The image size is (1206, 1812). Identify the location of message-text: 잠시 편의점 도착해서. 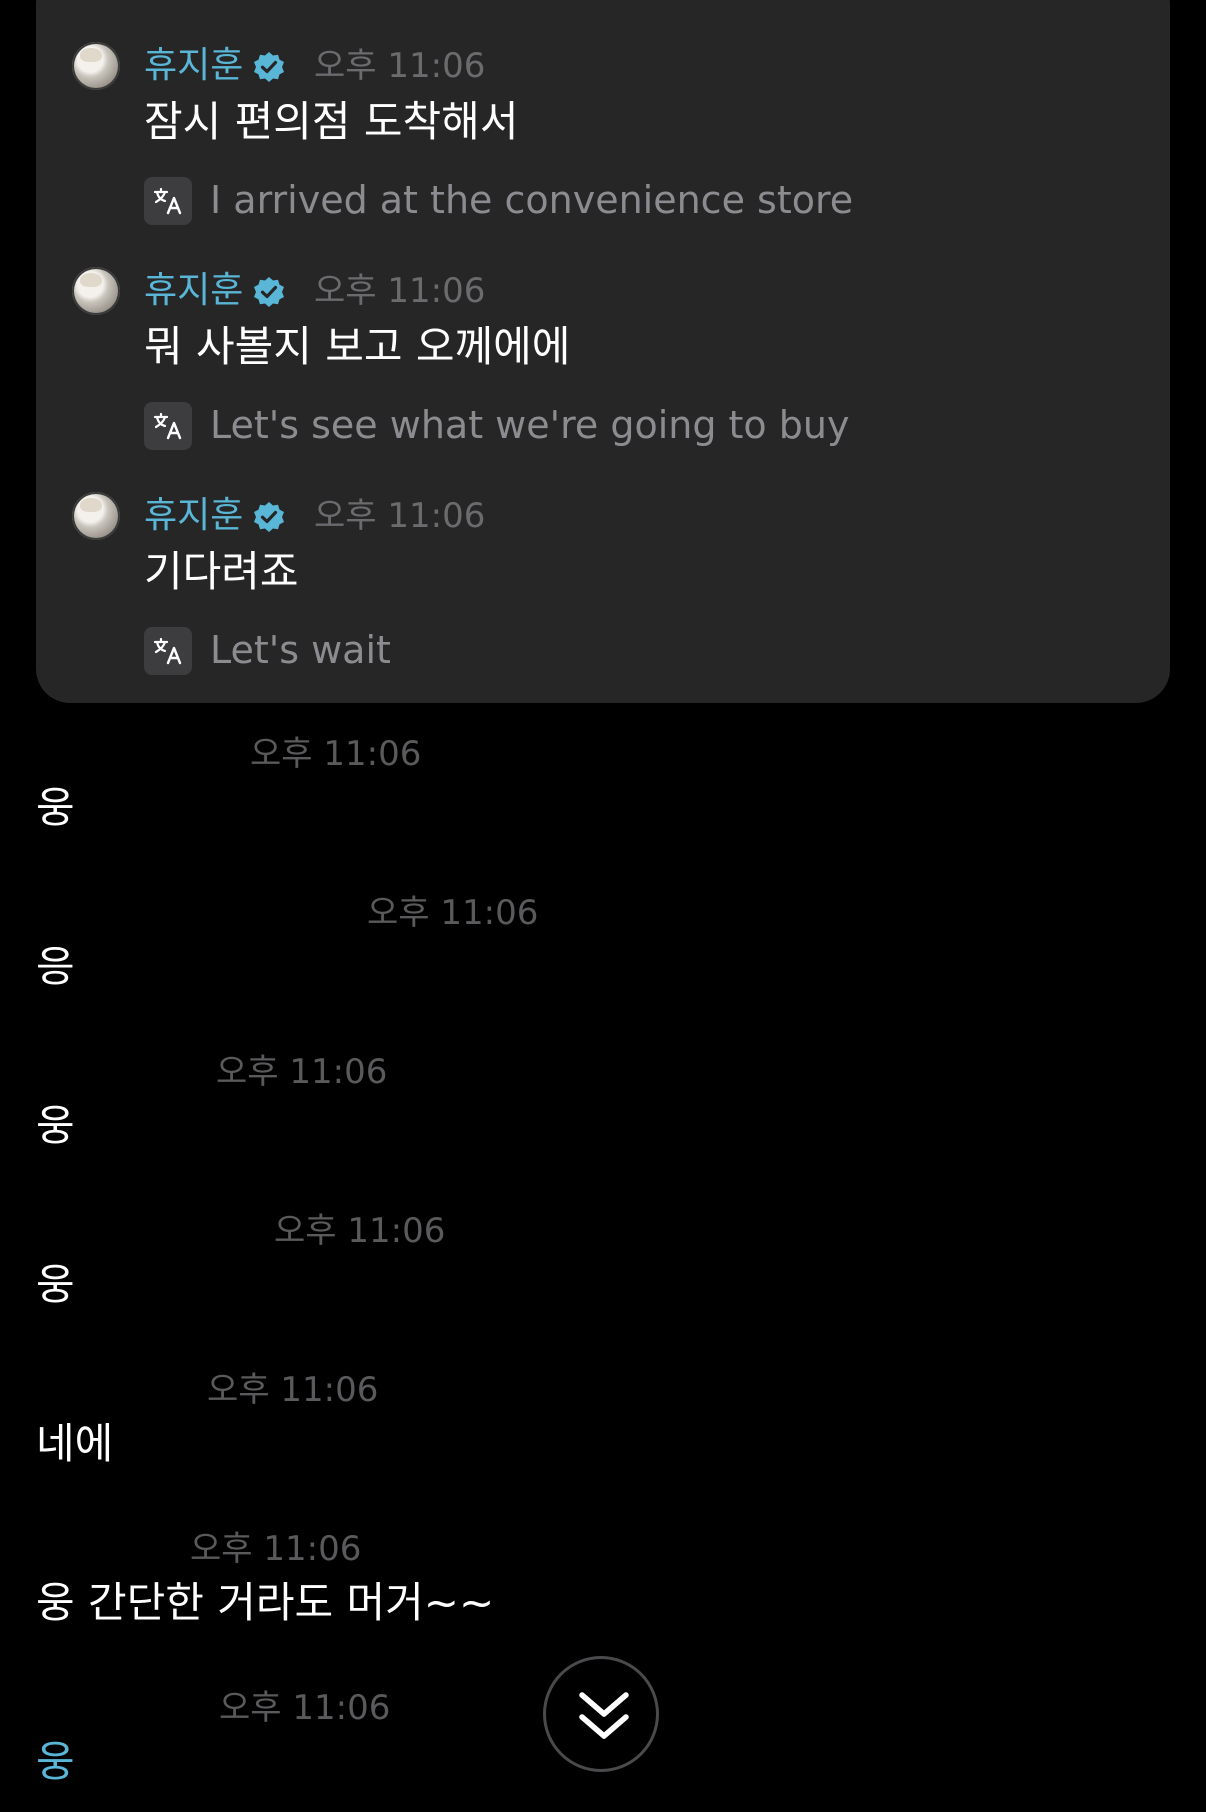
(331, 121).